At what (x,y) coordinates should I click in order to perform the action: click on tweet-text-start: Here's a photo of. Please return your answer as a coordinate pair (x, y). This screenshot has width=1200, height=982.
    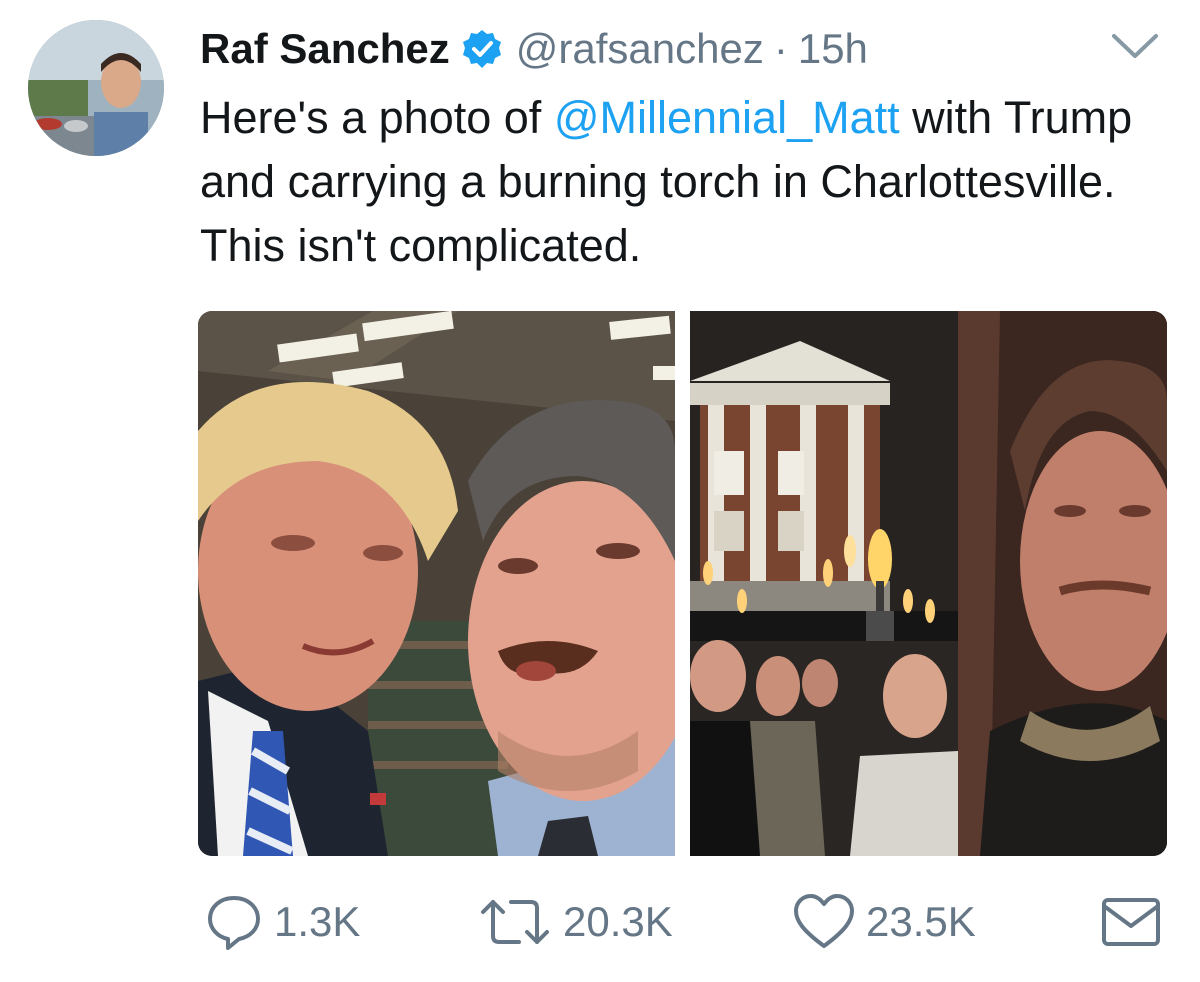
    Looking at the image, I should click on (377, 117).